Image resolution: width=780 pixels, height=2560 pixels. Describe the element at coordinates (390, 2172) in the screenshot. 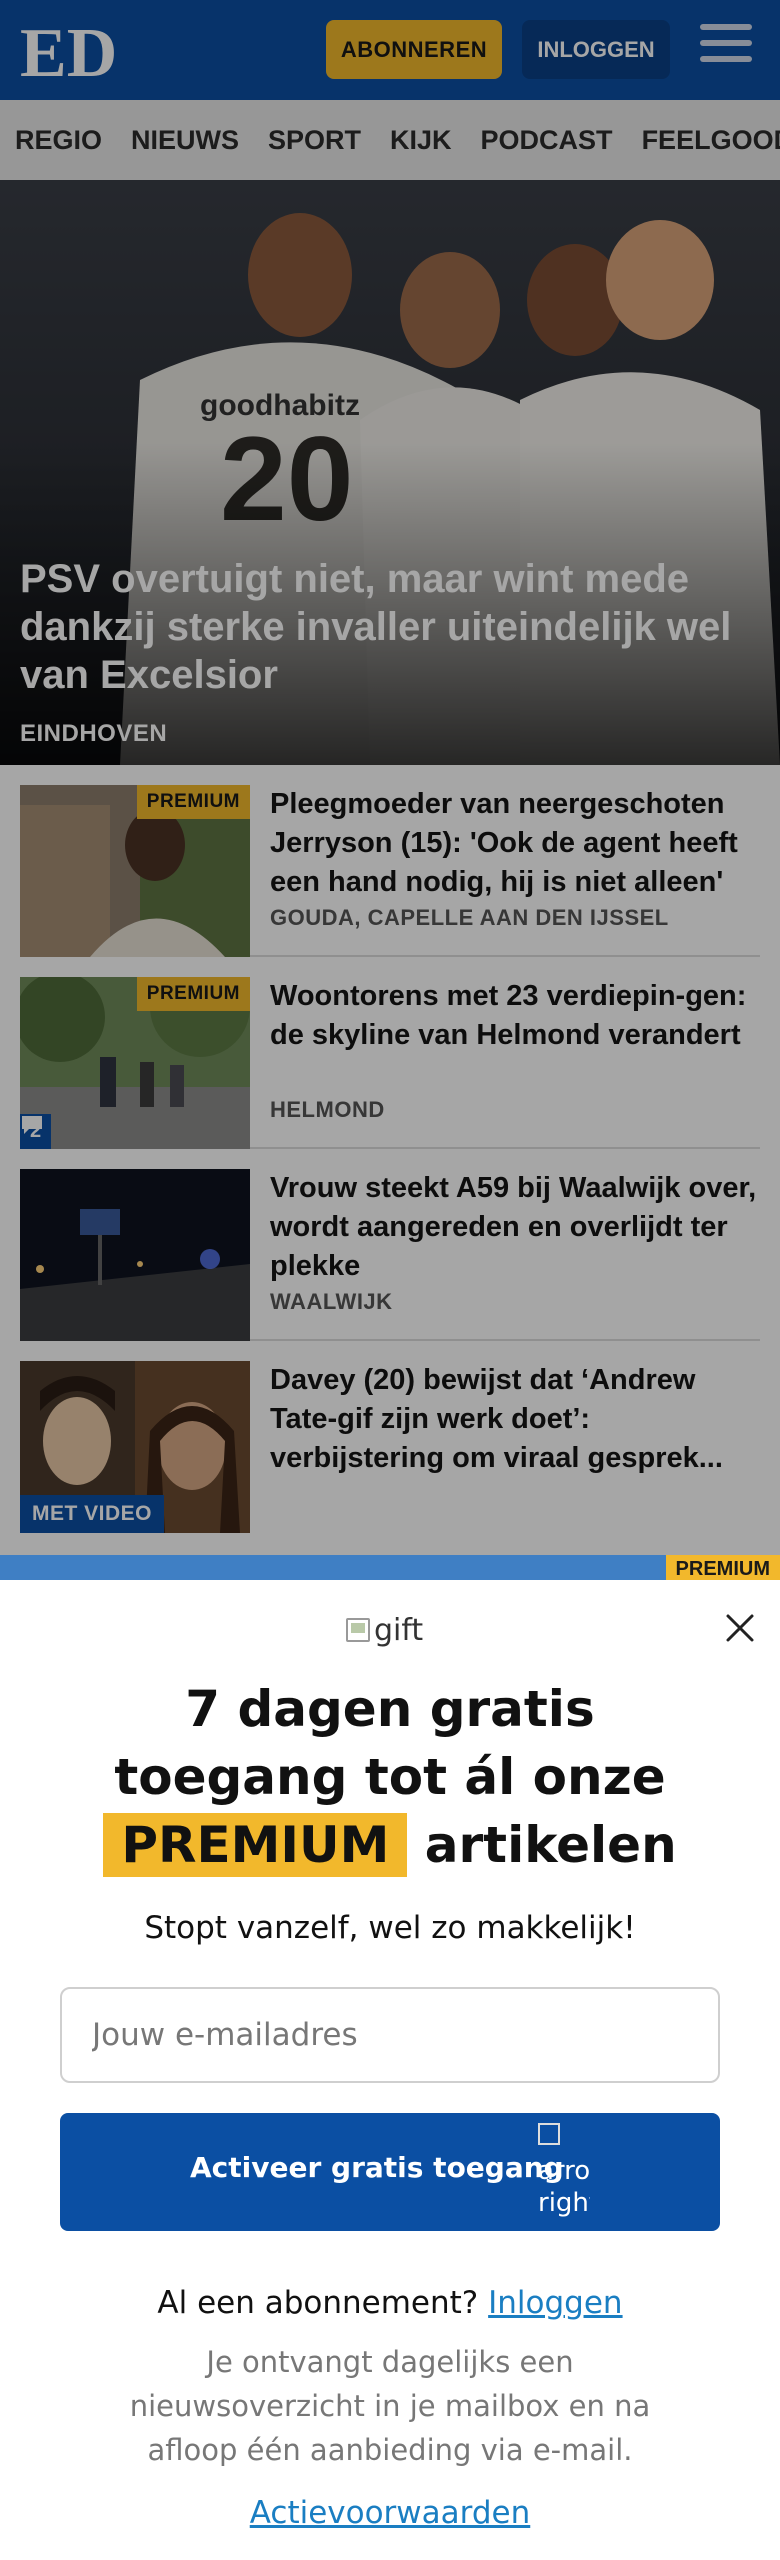

I see `activate-trial-button: Activeer gratis toegang arrow right` at that location.